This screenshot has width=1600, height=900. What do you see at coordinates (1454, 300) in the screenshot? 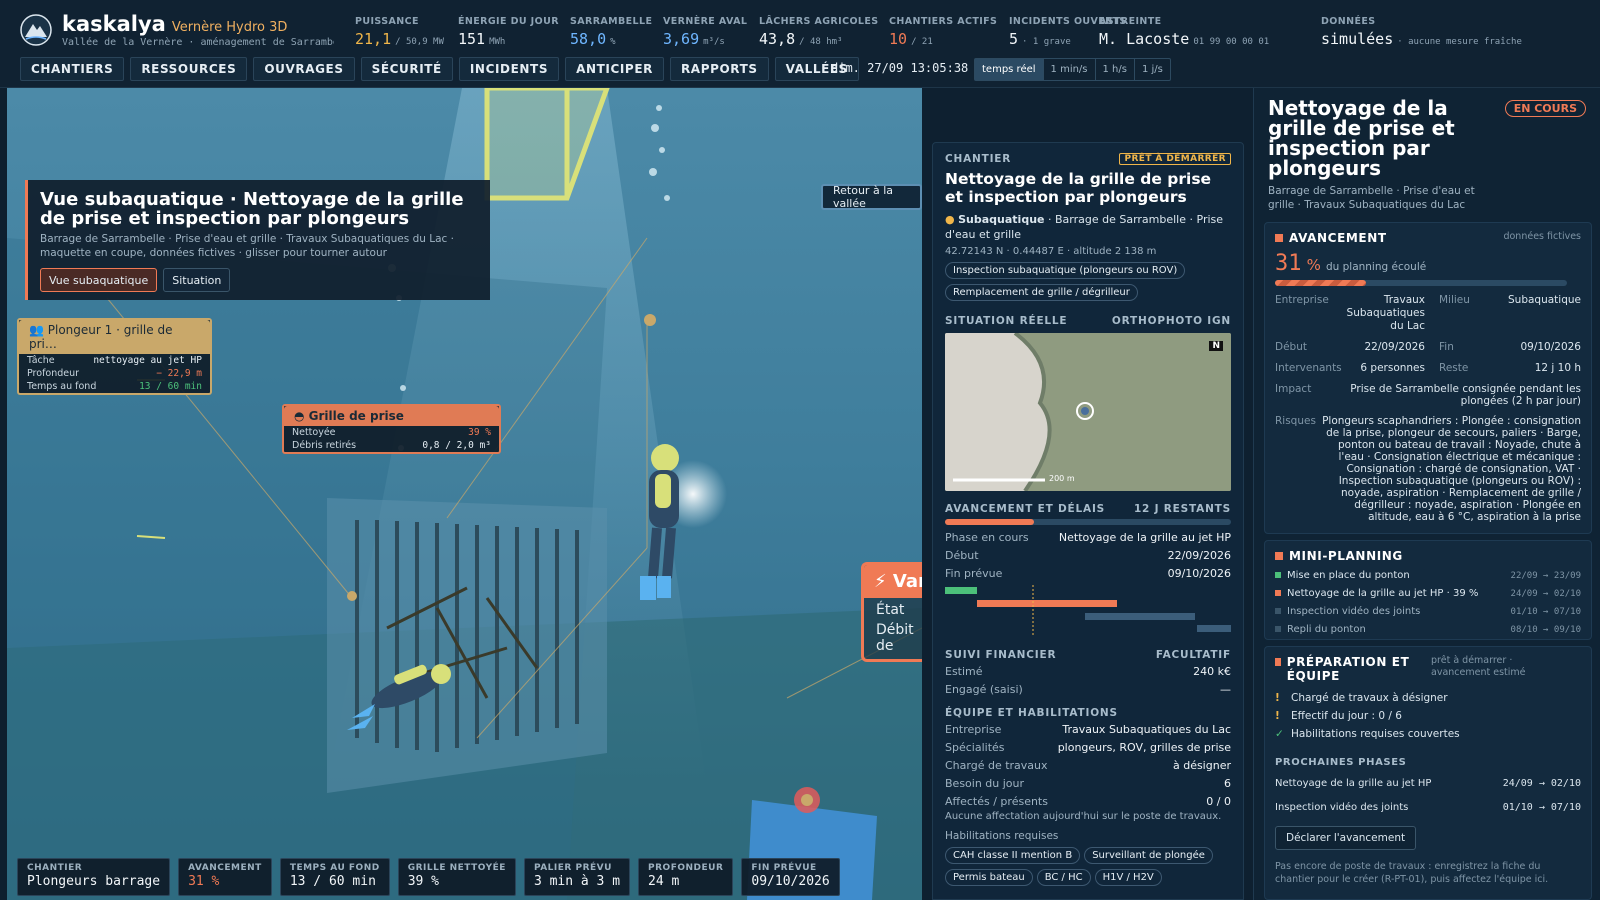
I see `fact-key-2: Milieu` at bounding box center [1454, 300].